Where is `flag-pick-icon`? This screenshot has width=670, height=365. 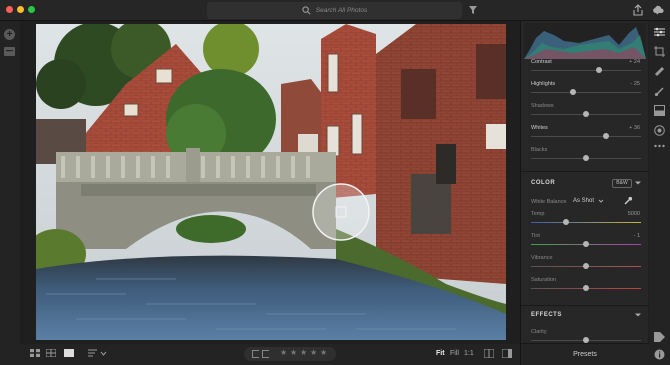 flag-pick-icon is located at coordinates (255, 354).